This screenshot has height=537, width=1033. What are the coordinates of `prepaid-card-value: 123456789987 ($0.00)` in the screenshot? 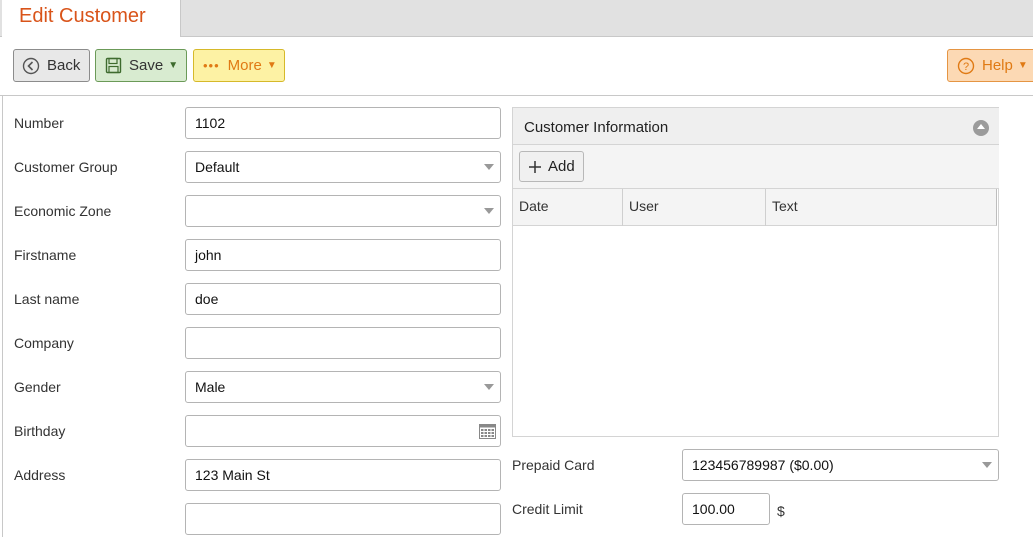 It's located at (763, 465).